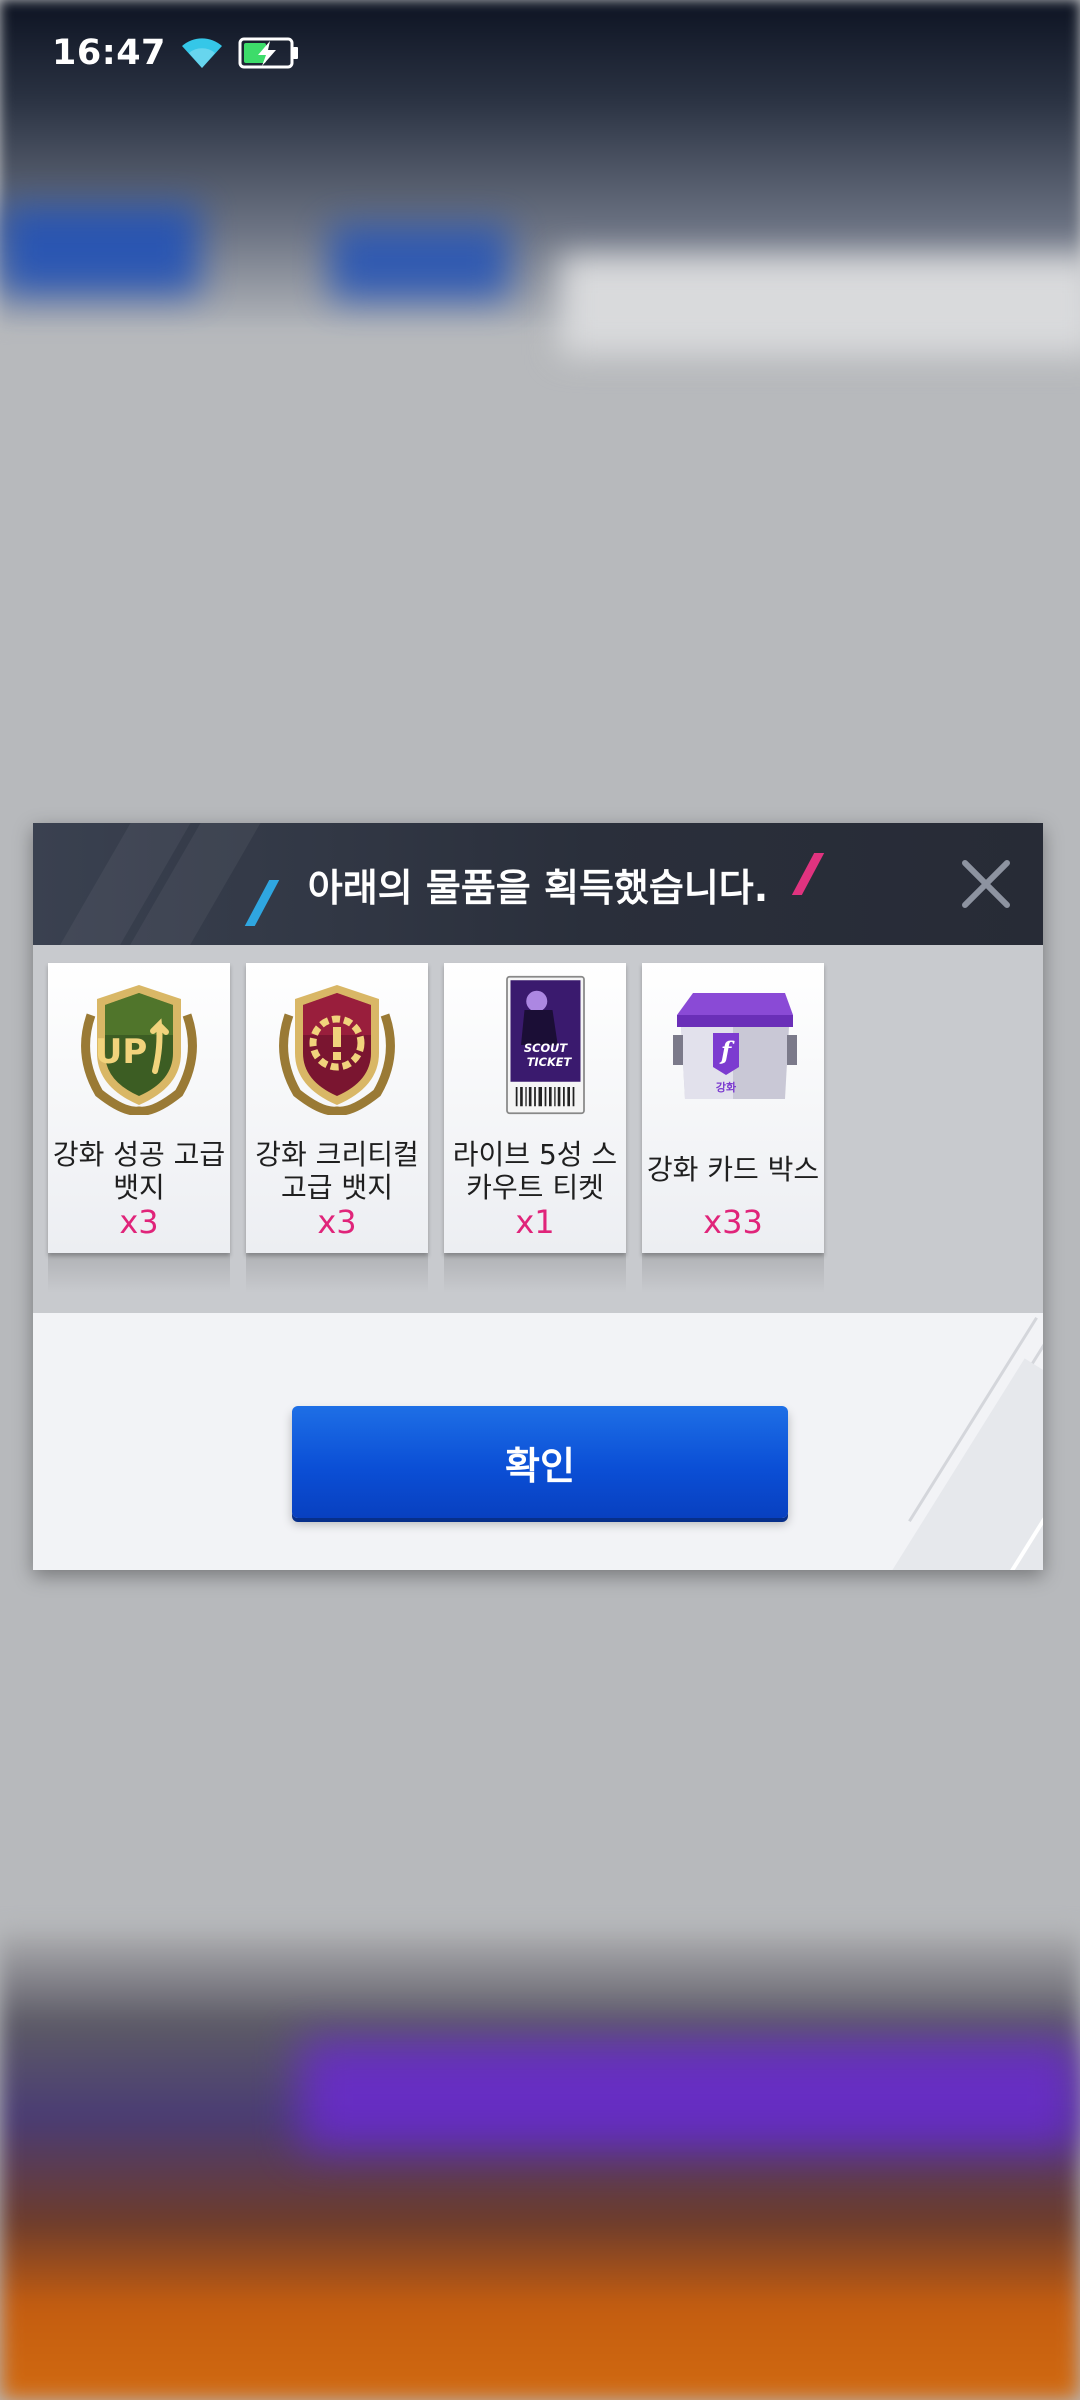 This screenshot has width=1080, height=2400. What do you see at coordinates (121, 1052) in the screenshot?
I see `svg-text: UP` at bounding box center [121, 1052].